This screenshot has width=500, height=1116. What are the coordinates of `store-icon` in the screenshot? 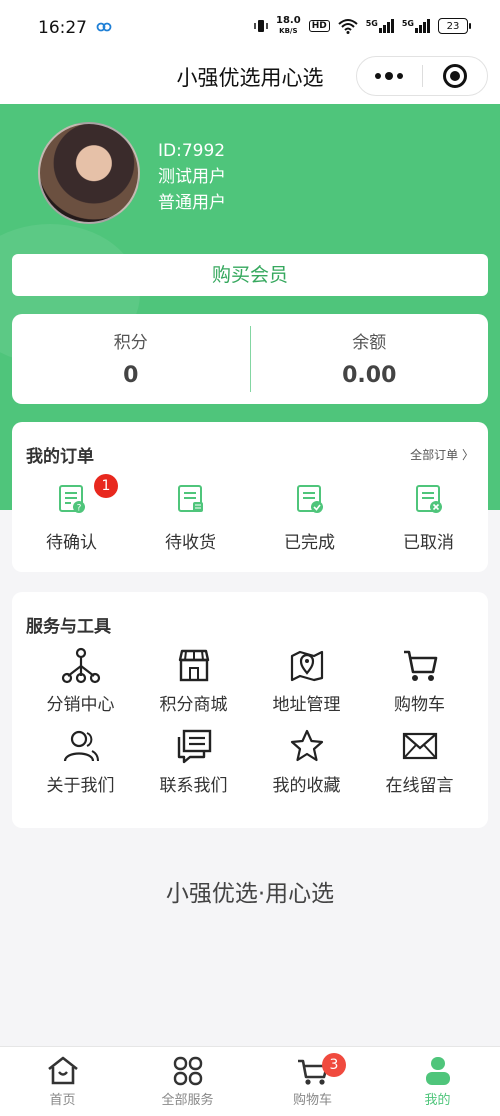 It's located at (193, 665).